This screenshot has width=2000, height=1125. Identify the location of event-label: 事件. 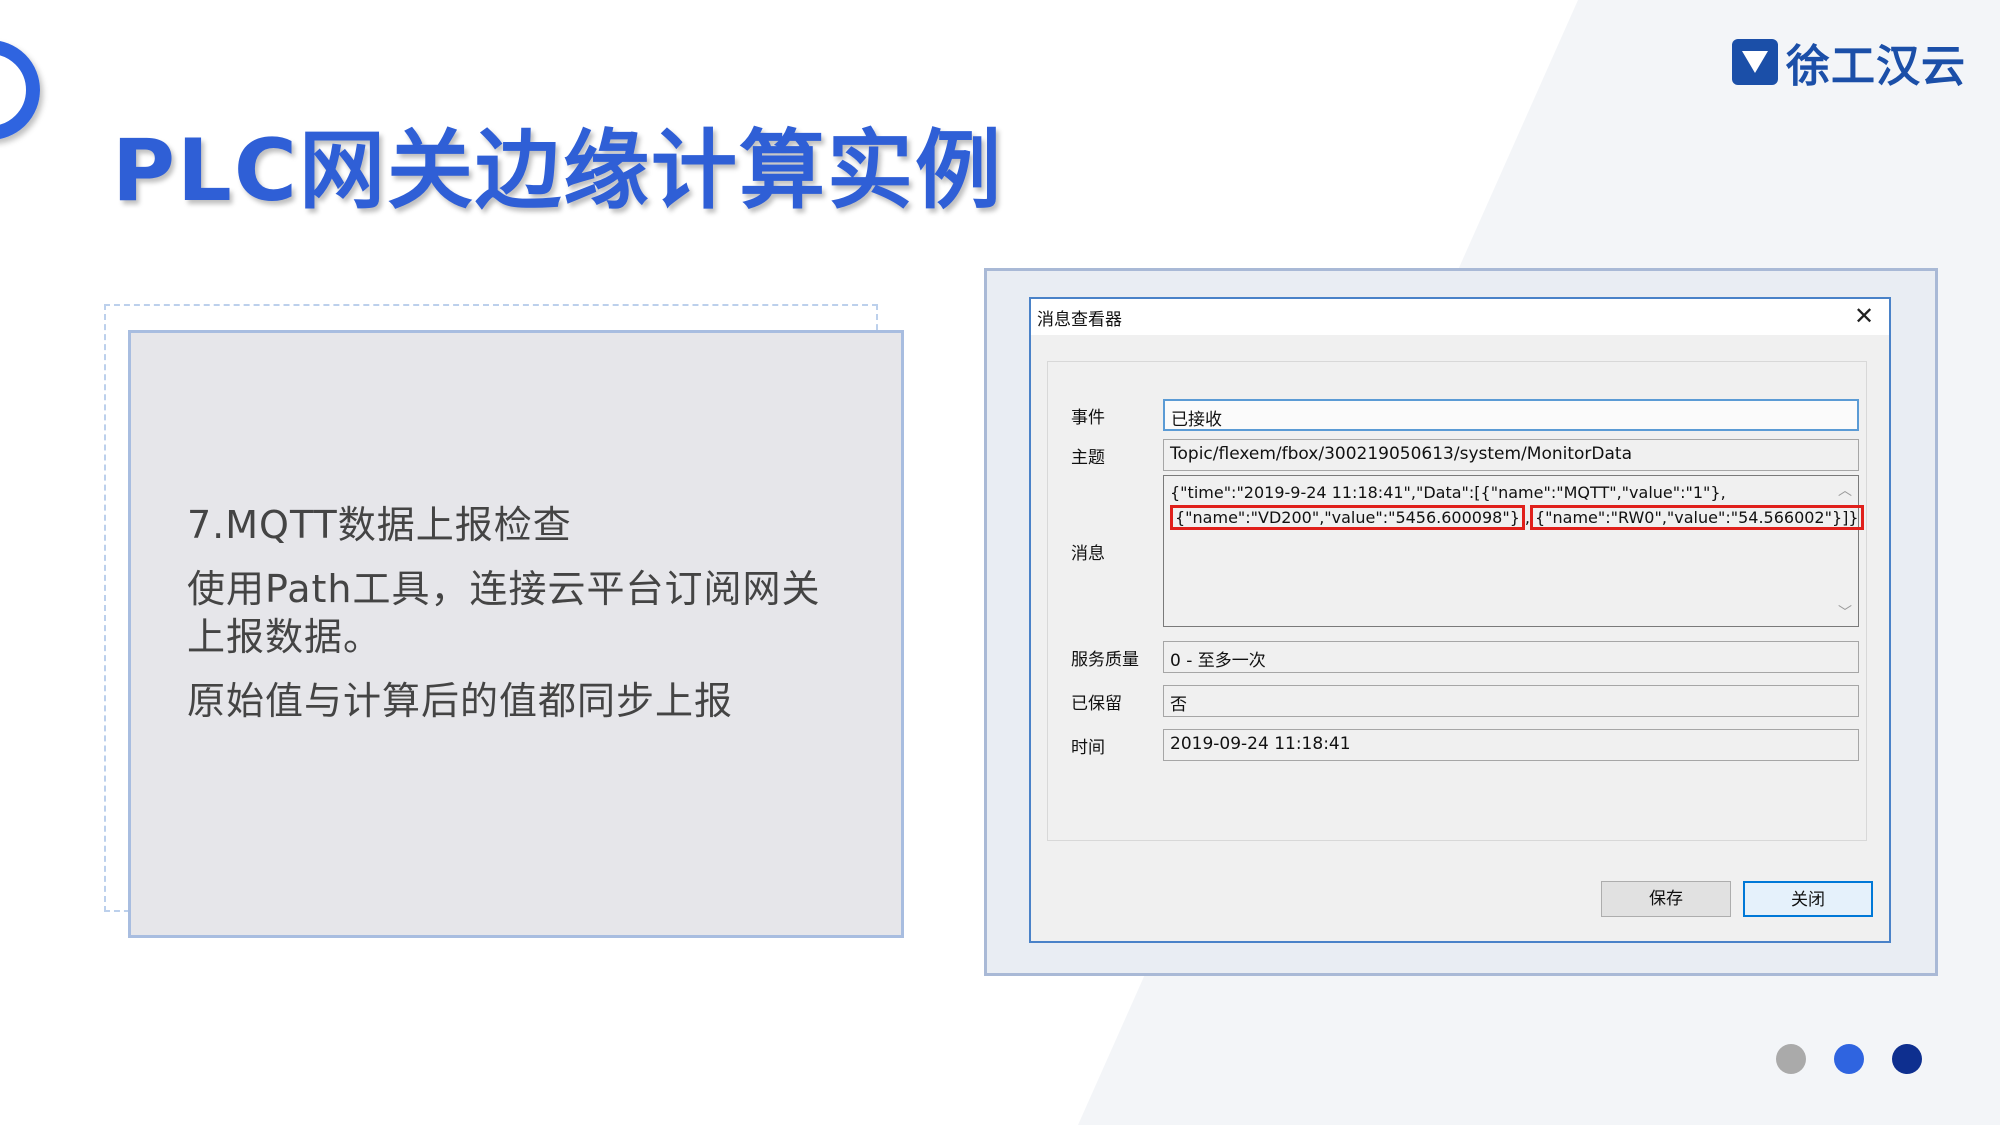
(1088, 418).